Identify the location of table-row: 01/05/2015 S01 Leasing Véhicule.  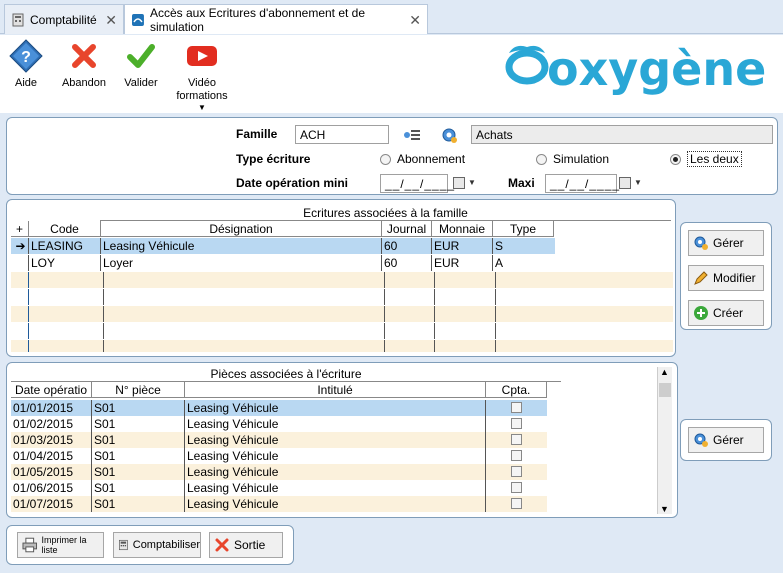
(279, 472).